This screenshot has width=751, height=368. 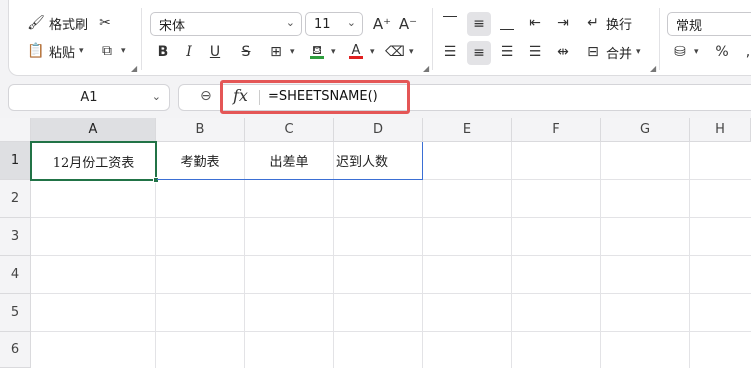 I want to click on column-header-h: H, so click(x=720, y=130).